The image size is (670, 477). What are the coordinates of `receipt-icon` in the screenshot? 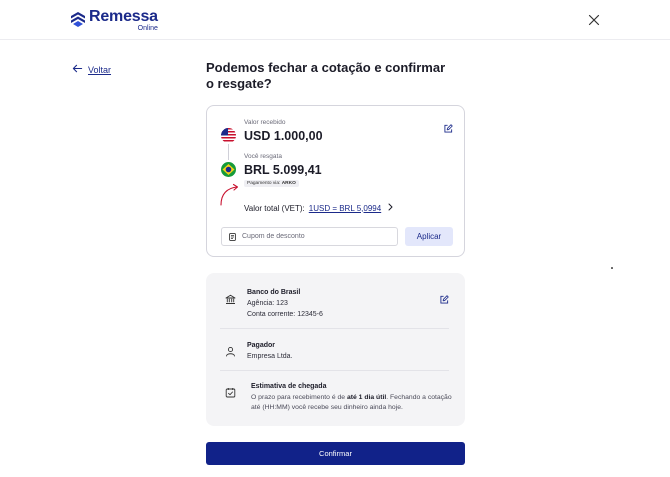 It's located at (232, 237).